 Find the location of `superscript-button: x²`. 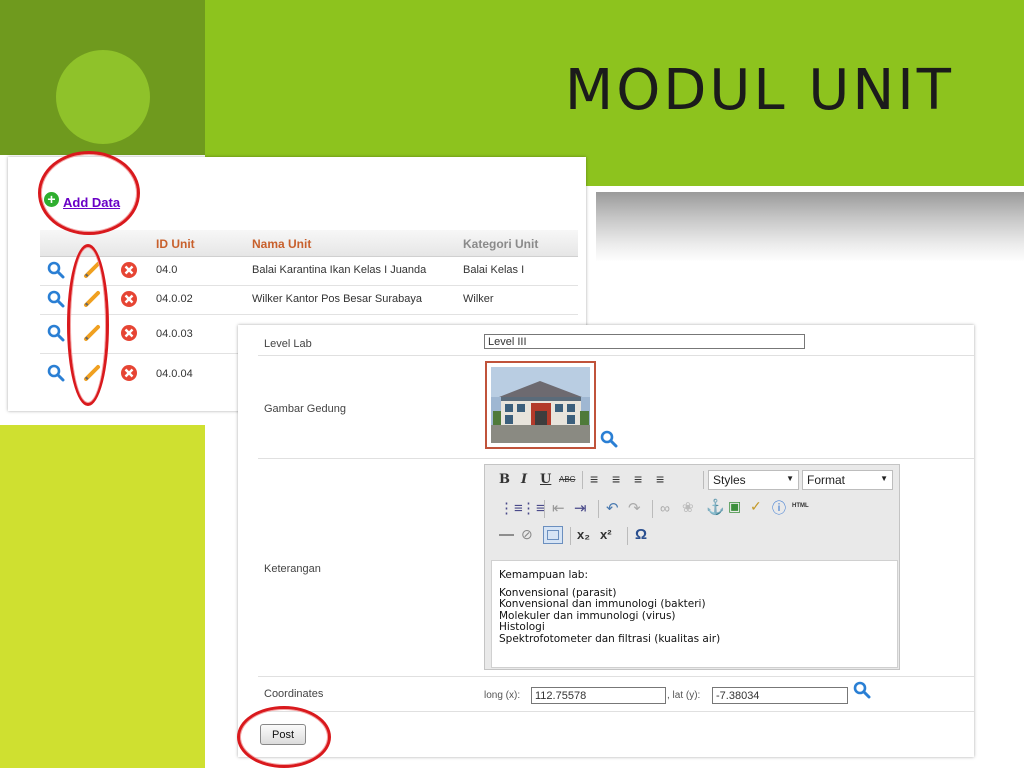

superscript-button: x² is located at coordinates (606, 534).